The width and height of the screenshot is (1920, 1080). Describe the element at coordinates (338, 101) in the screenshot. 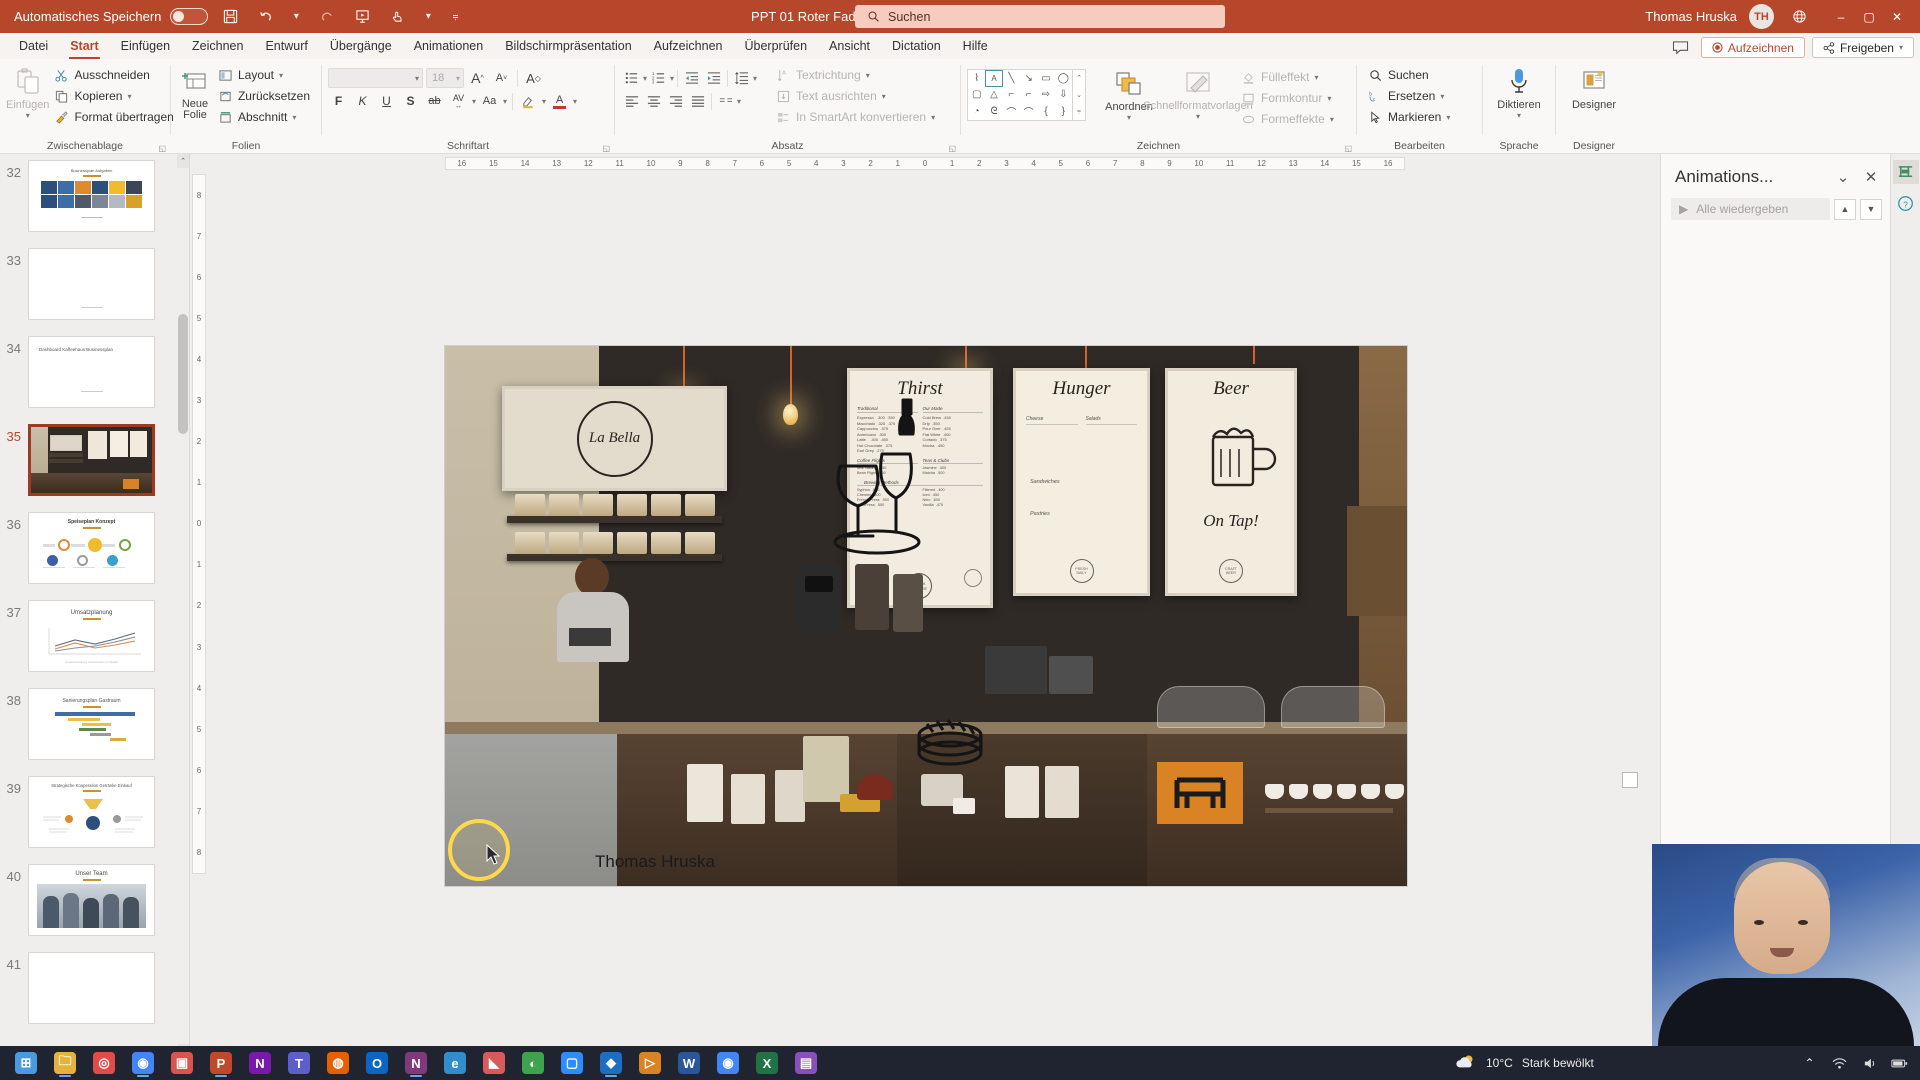

I see `bold-icon: F` at that location.